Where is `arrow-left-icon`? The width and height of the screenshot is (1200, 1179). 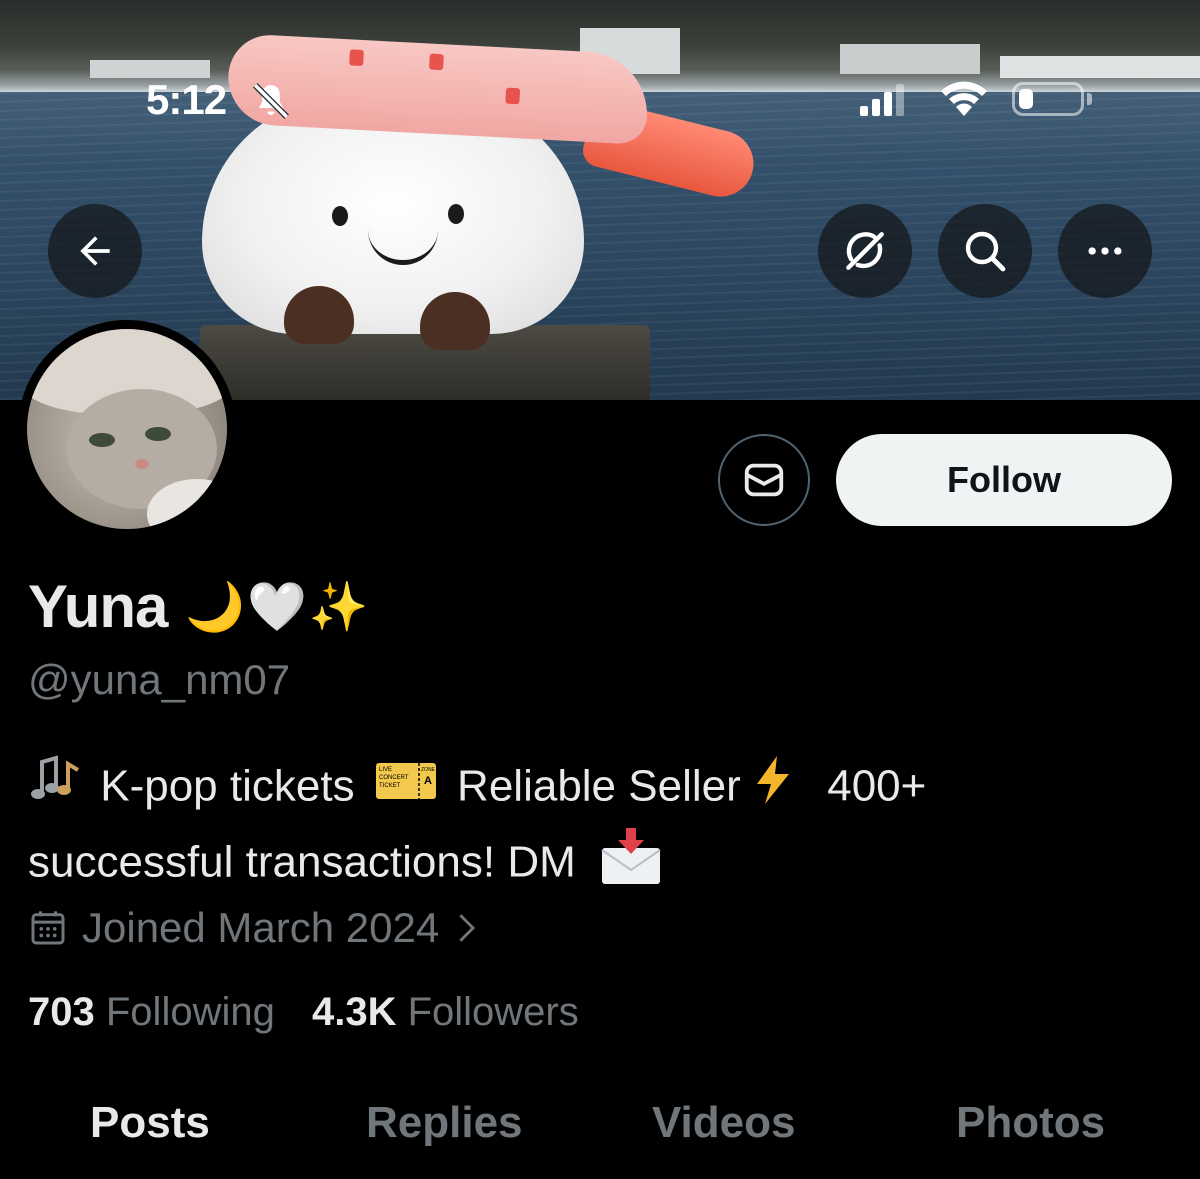 arrow-left-icon is located at coordinates (95, 251).